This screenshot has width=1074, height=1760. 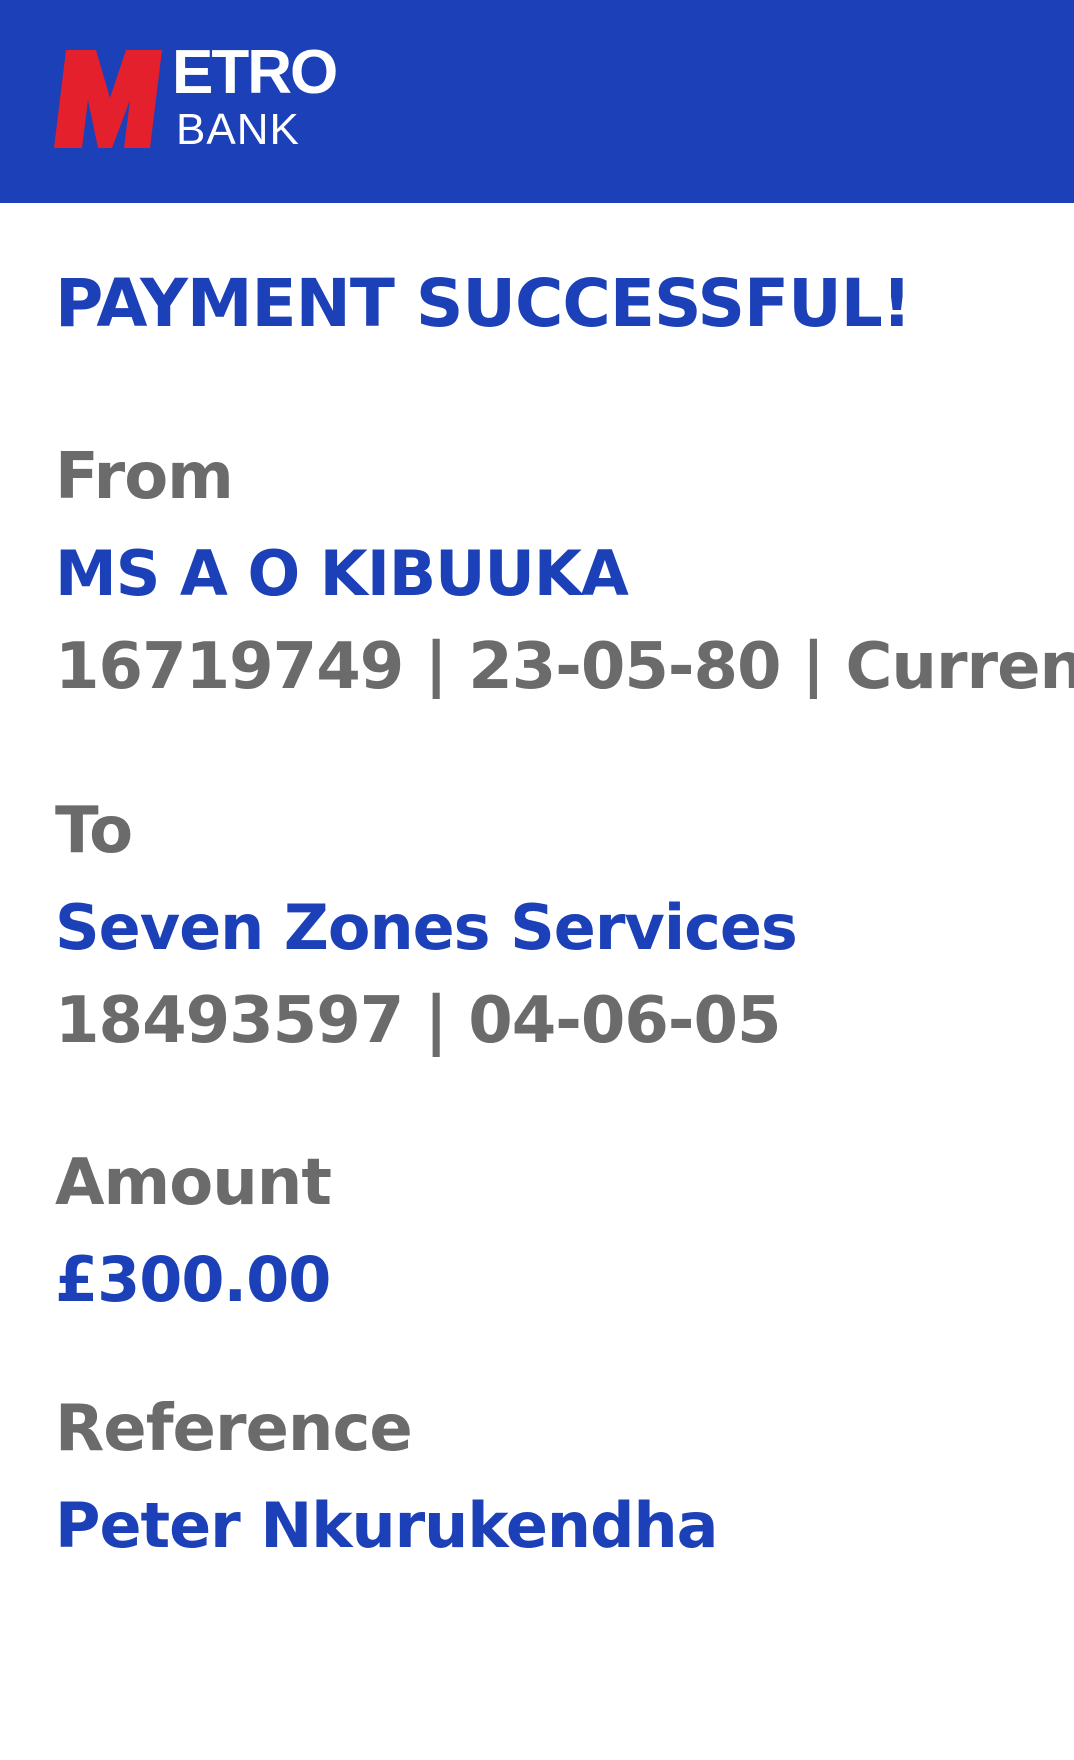 I want to click on to-account-details: 18493597 | 04-06-05, so click(x=418, y=1021).